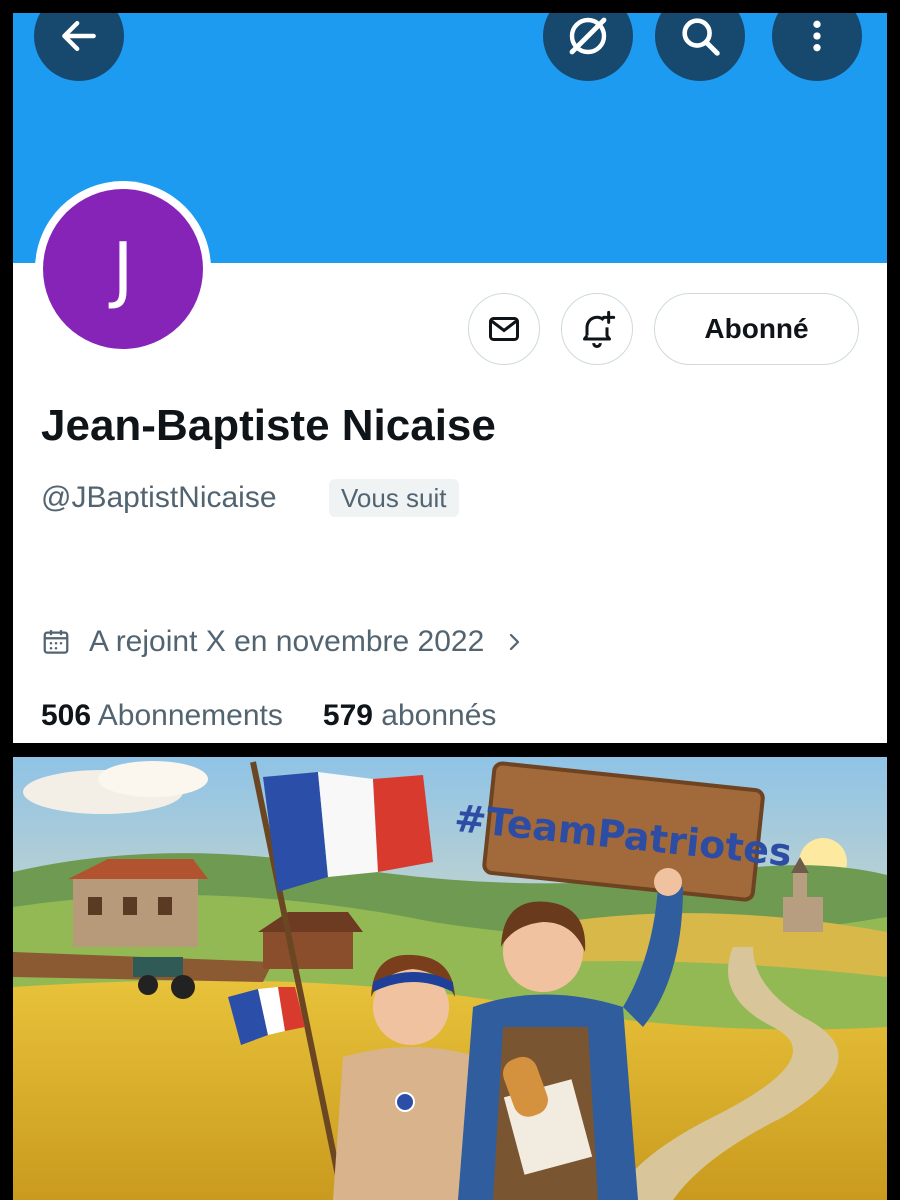 This screenshot has width=900, height=1200. What do you see at coordinates (159, 497) in the screenshot?
I see `profile-handle: @JBaptistNicaise` at bounding box center [159, 497].